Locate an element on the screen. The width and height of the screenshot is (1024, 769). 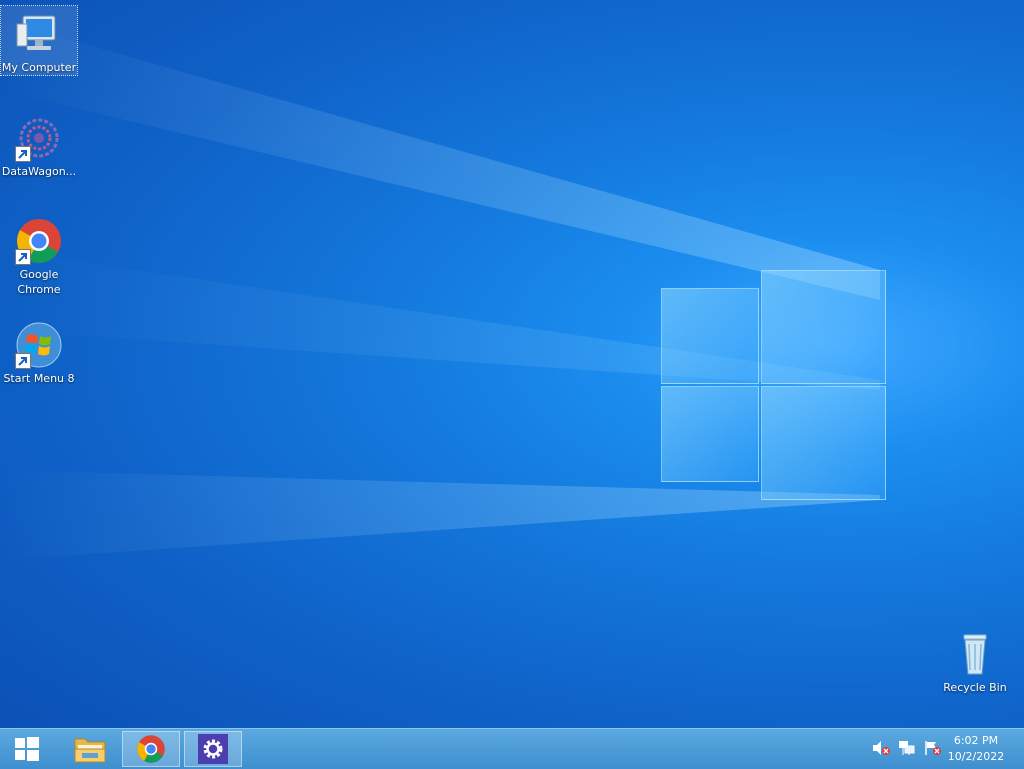
windows-wallpaper-logo is located at coordinates (773, 385).